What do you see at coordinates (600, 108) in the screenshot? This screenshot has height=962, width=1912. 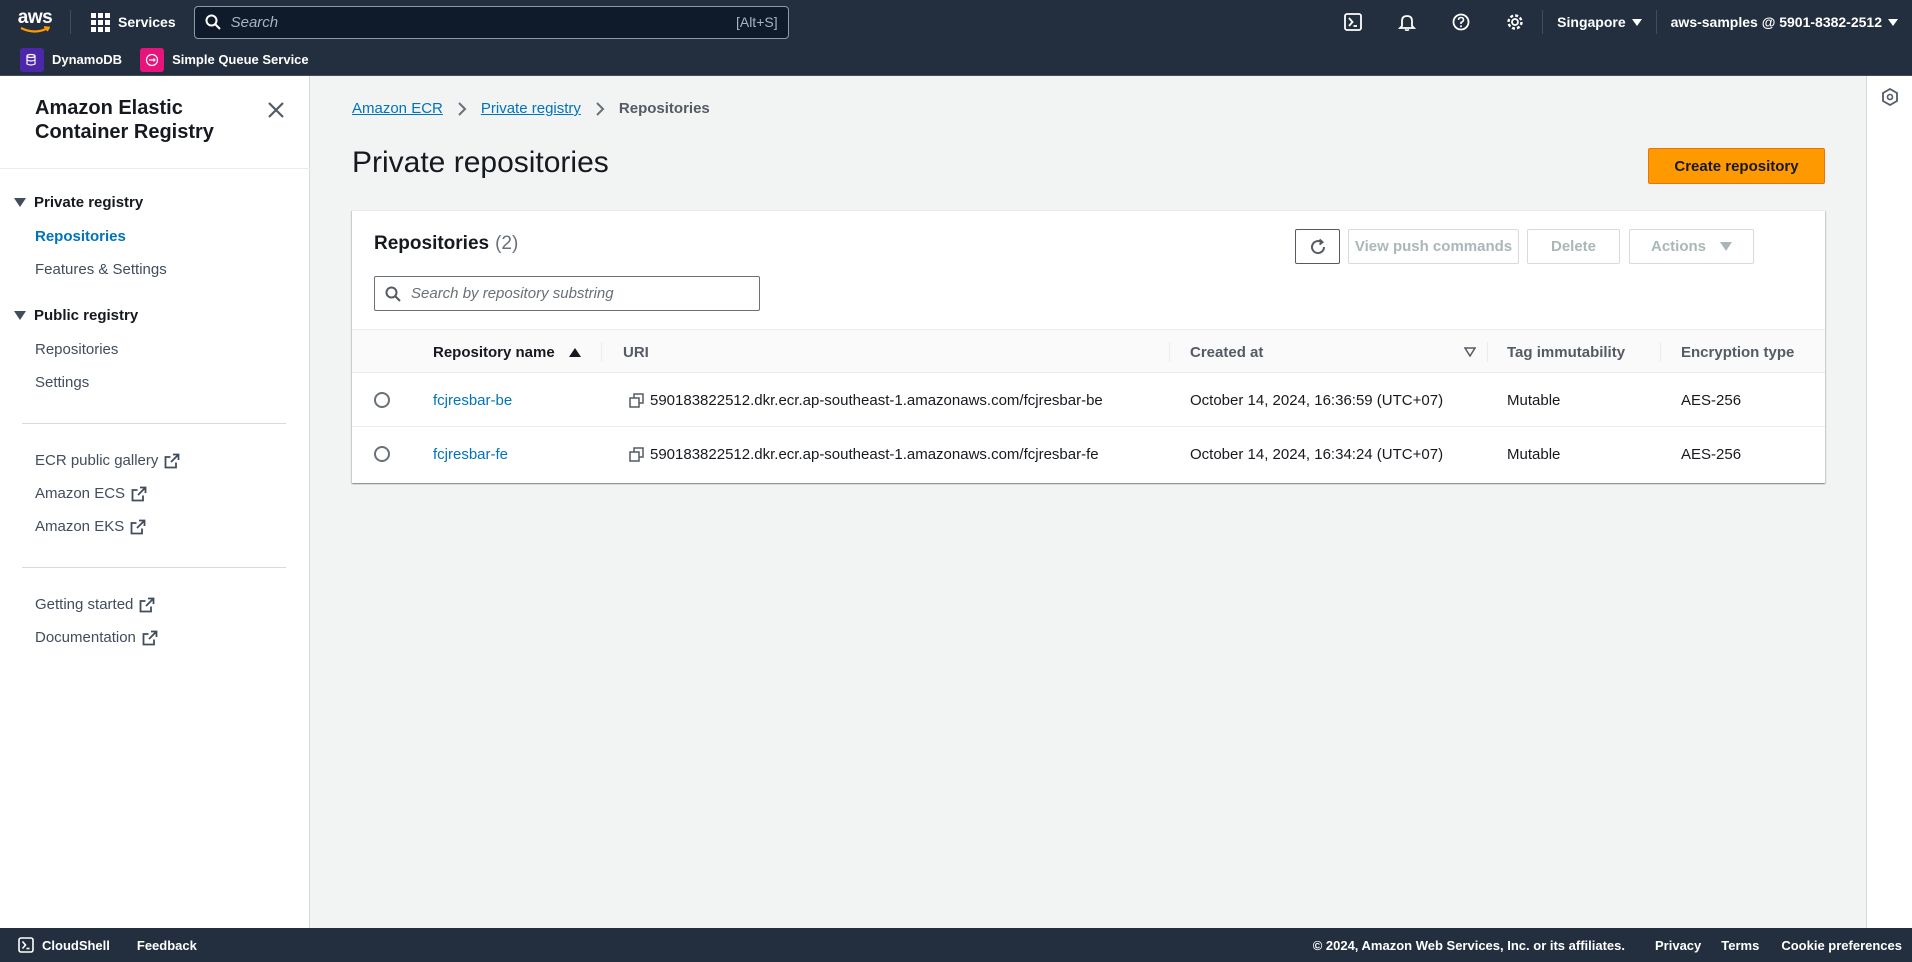 I see `chevron-right-icon` at bounding box center [600, 108].